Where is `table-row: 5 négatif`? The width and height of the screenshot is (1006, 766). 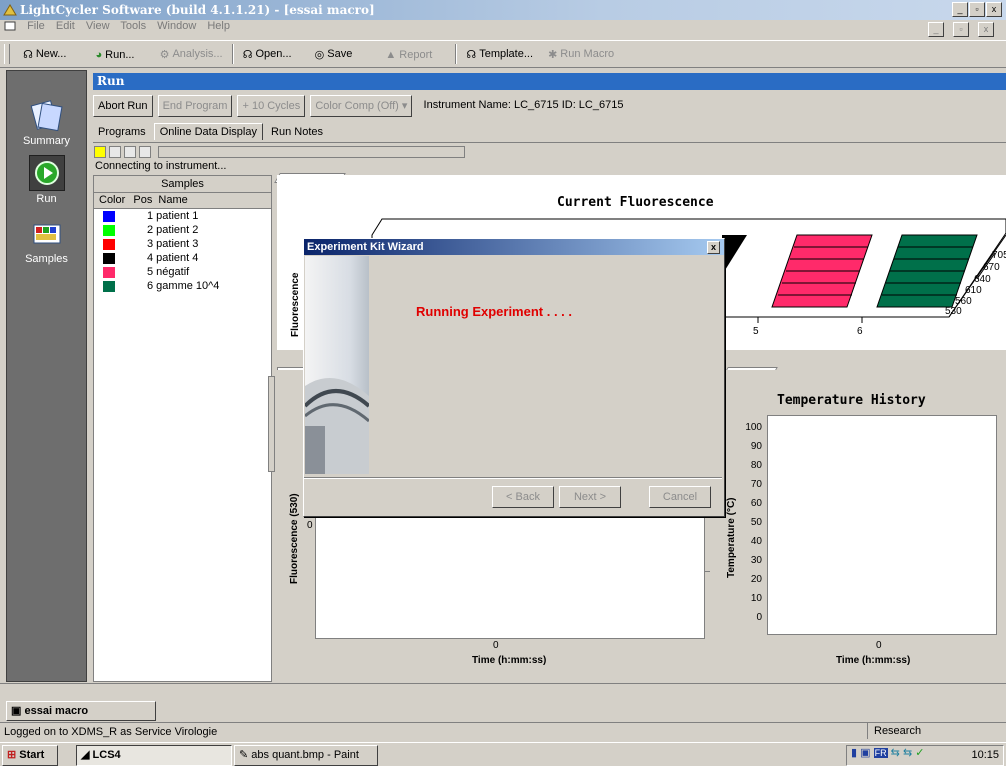
table-row: 5 négatif is located at coordinates (182, 272).